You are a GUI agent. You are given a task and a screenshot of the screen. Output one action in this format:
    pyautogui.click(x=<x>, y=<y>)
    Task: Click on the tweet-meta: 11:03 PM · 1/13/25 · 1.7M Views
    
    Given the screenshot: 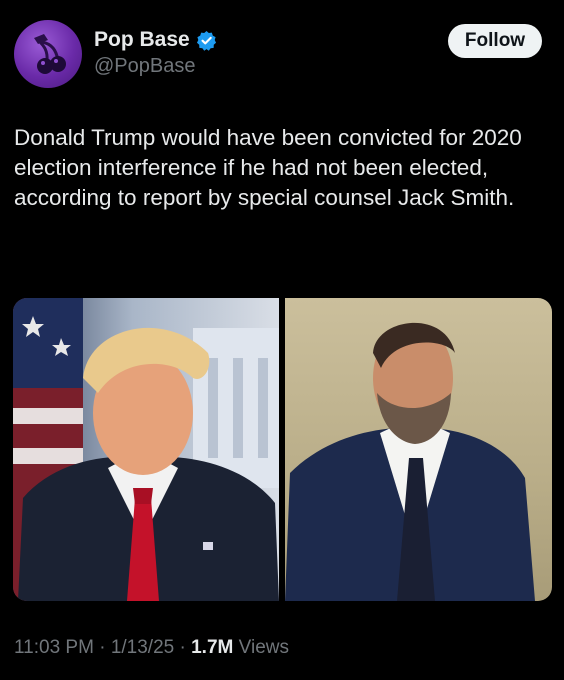 What is the action you would take?
    pyautogui.click(x=151, y=648)
    